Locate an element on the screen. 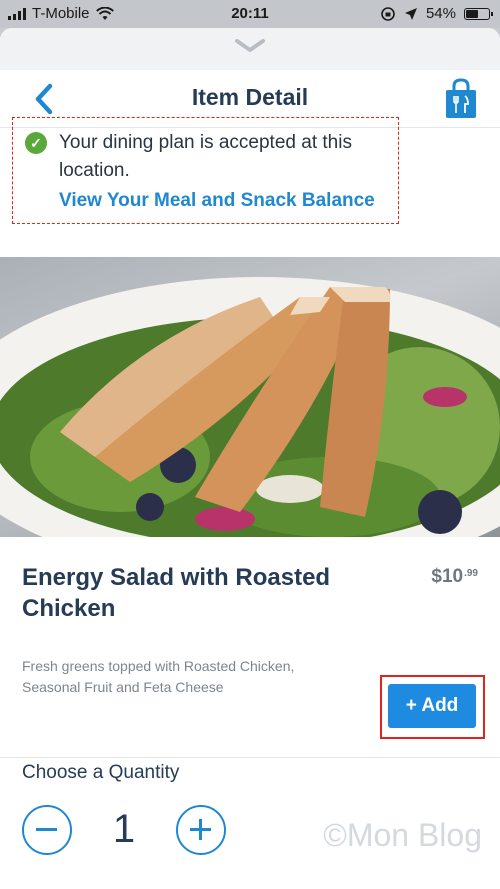 The image size is (500, 889). watermark: ©Mon Blog is located at coordinates (402, 835).